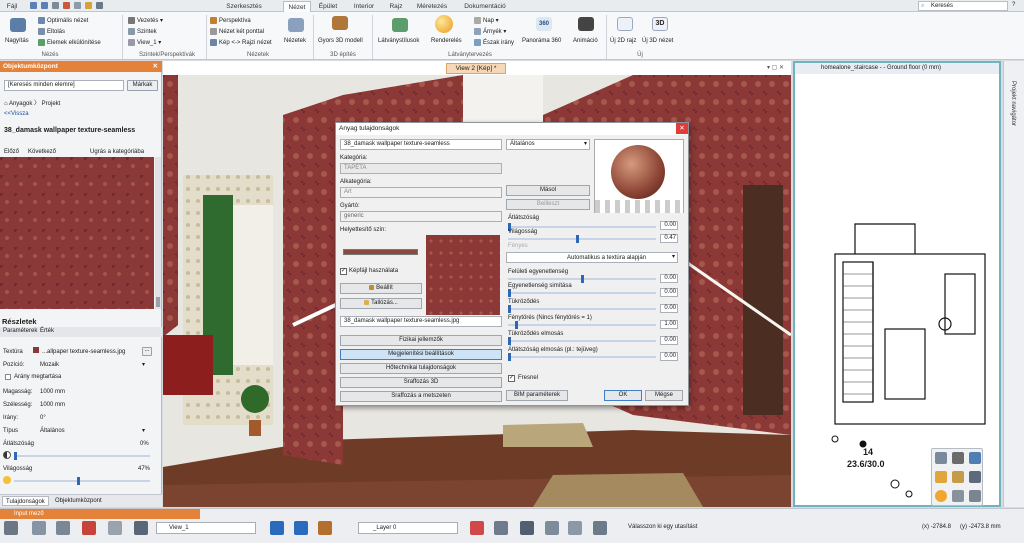  I want to click on manufacturer-select: generic, so click(421, 216).